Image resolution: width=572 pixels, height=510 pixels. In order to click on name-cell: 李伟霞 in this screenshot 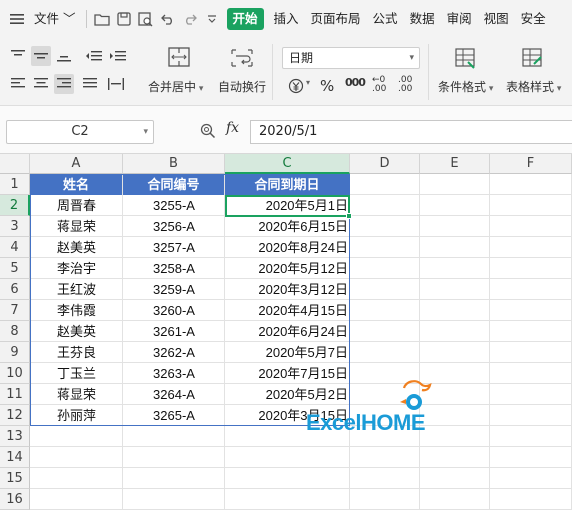, I will do `click(76, 310)`.